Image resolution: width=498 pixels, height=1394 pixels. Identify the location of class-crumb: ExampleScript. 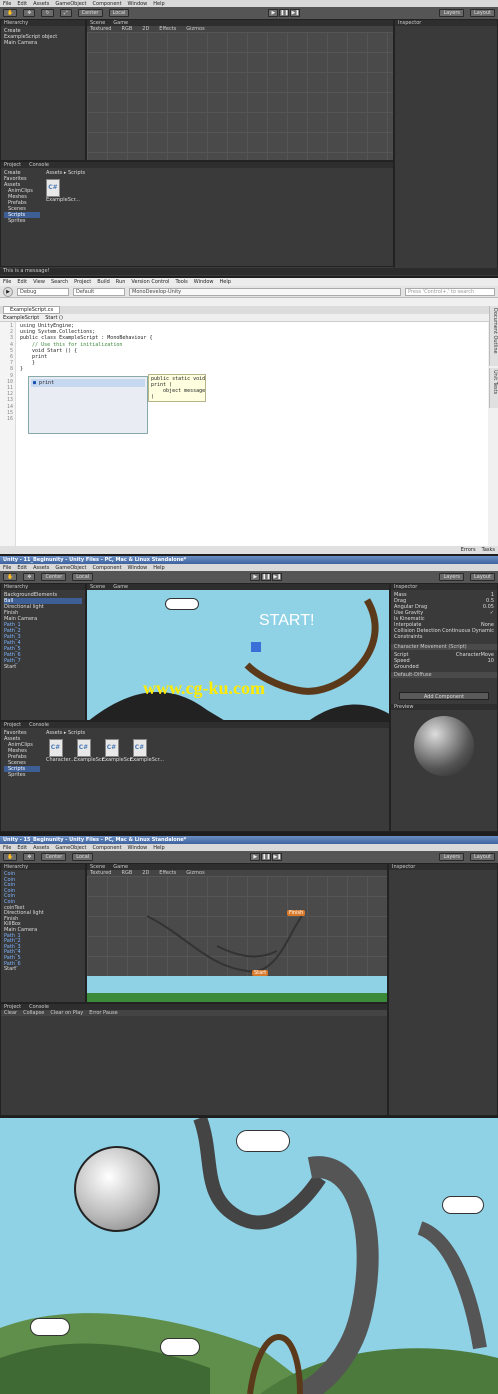
(21, 318).